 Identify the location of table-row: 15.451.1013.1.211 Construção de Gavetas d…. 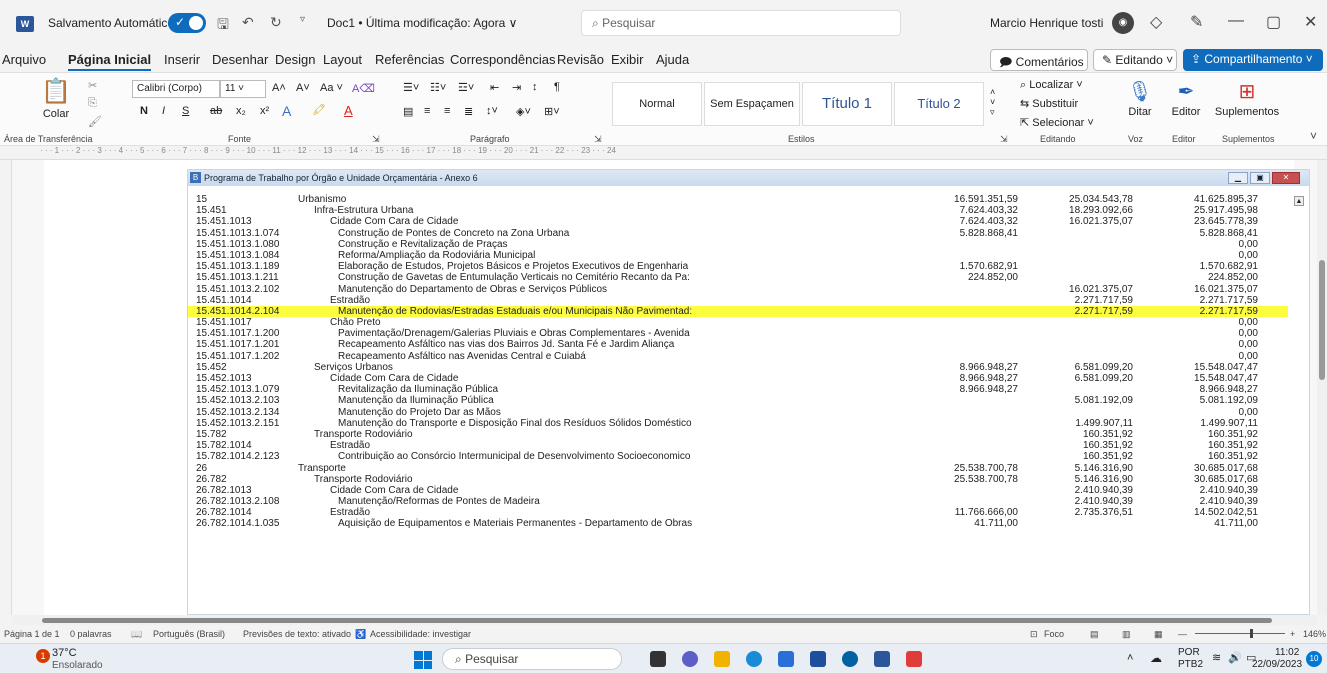
(738, 277).